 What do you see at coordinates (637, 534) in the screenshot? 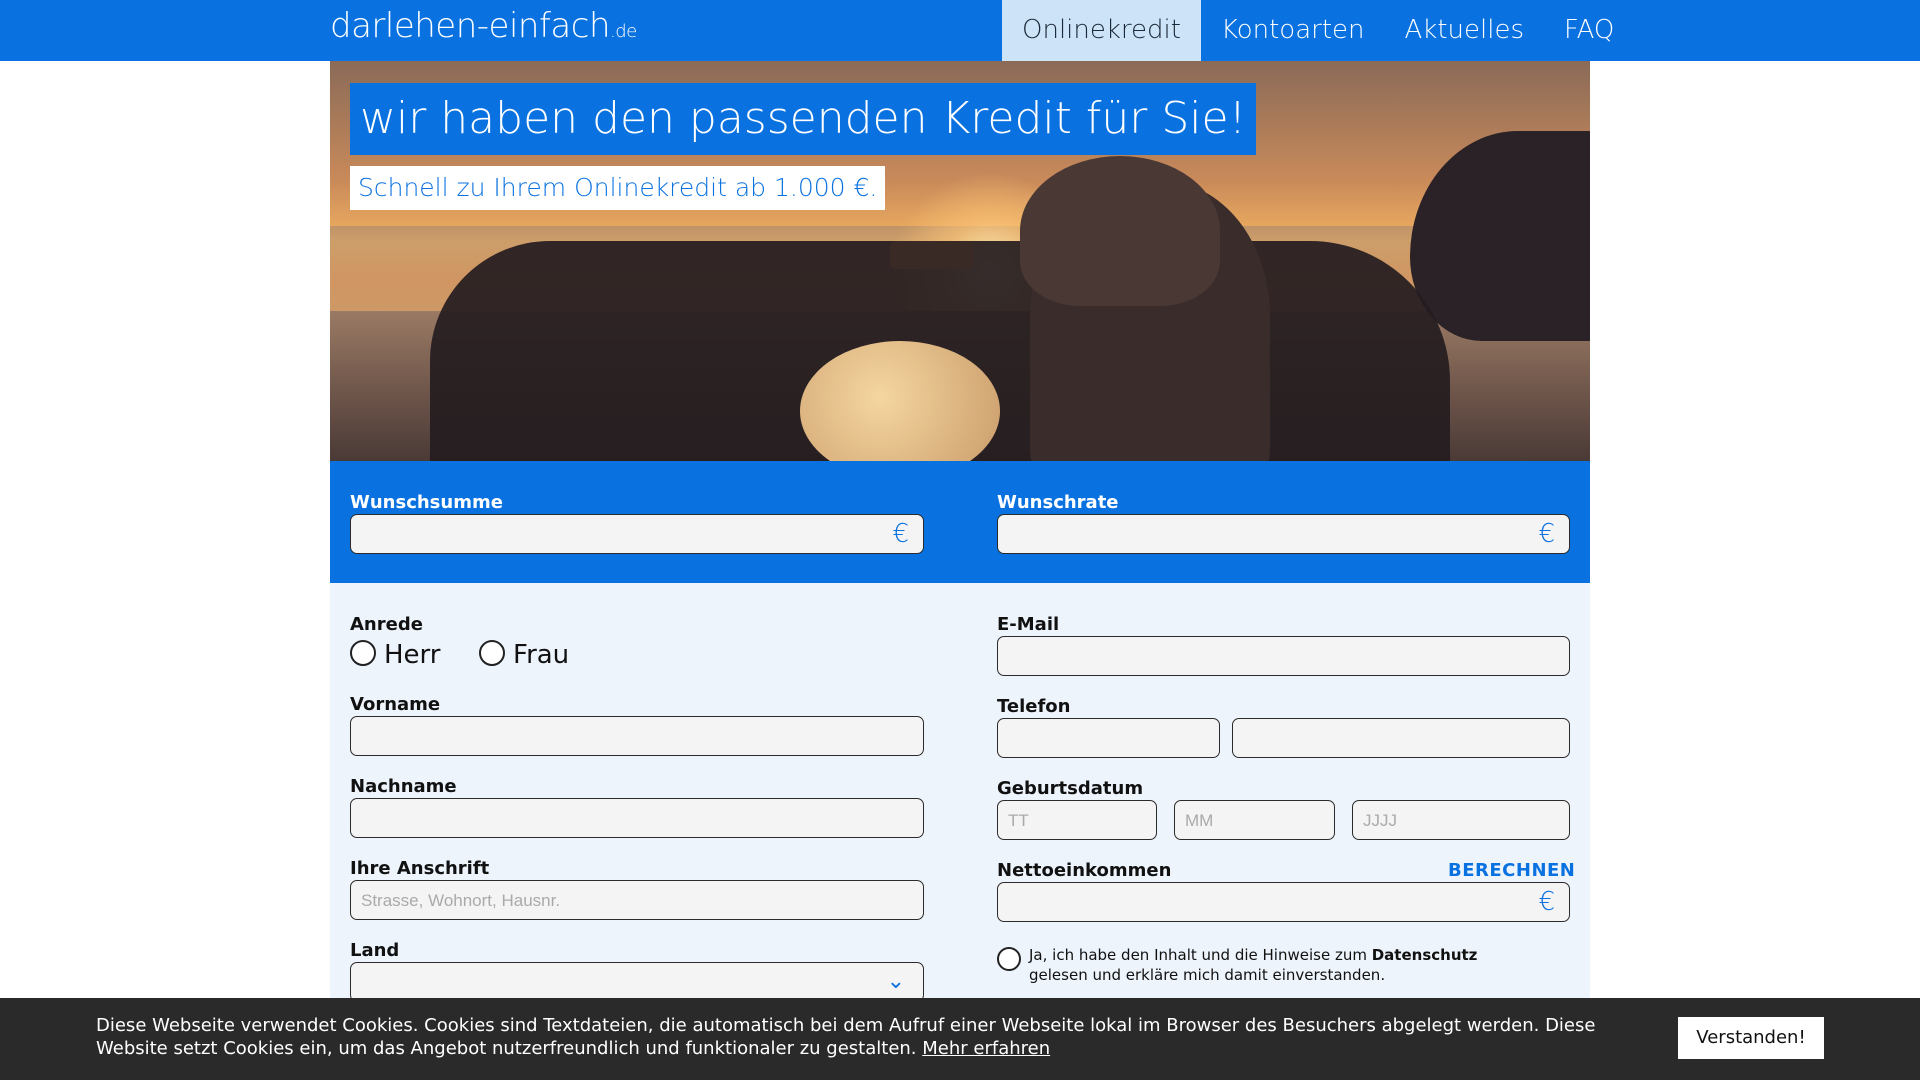
I see `wunschsumme-input: €` at bounding box center [637, 534].